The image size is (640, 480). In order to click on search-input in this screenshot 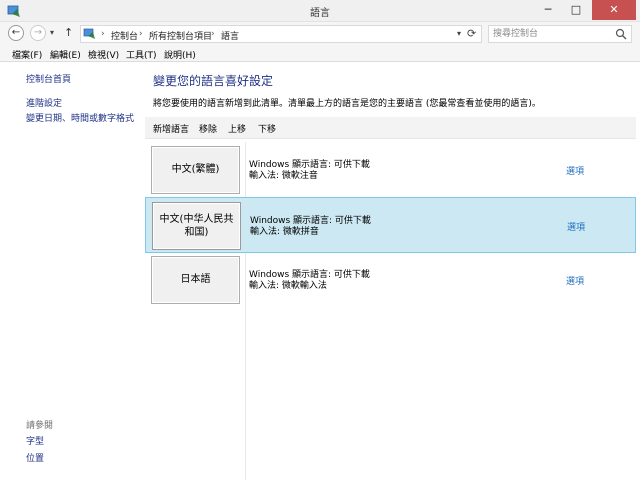, I will do `click(552, 34)`.